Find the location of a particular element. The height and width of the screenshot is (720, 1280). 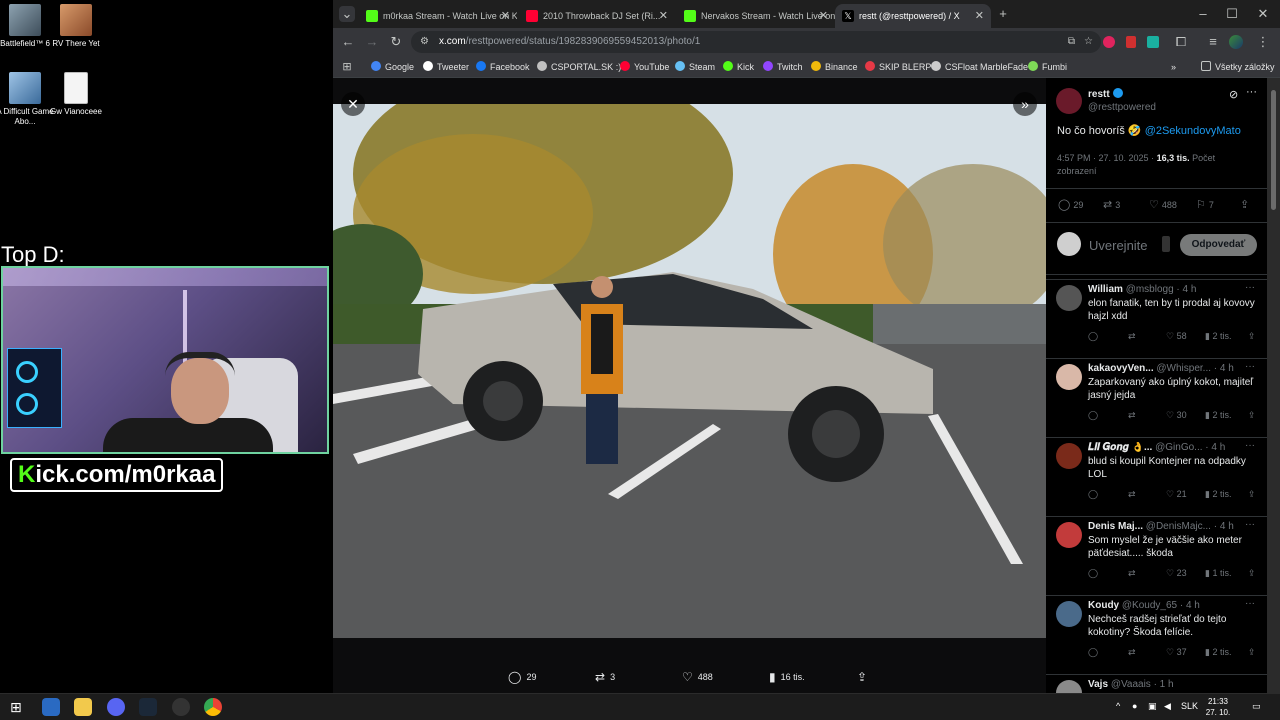

bookmark-tweeter: Tweeter is located at coordinates (446, 67).